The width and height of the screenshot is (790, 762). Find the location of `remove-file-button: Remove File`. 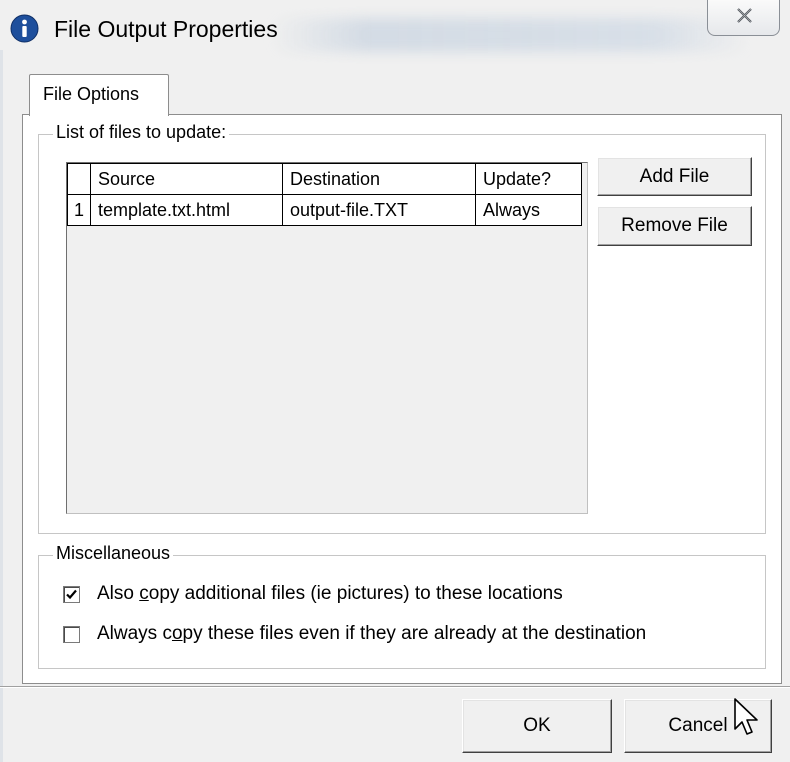

remove-file-button: Remove File is located at coordinates (674, 226).